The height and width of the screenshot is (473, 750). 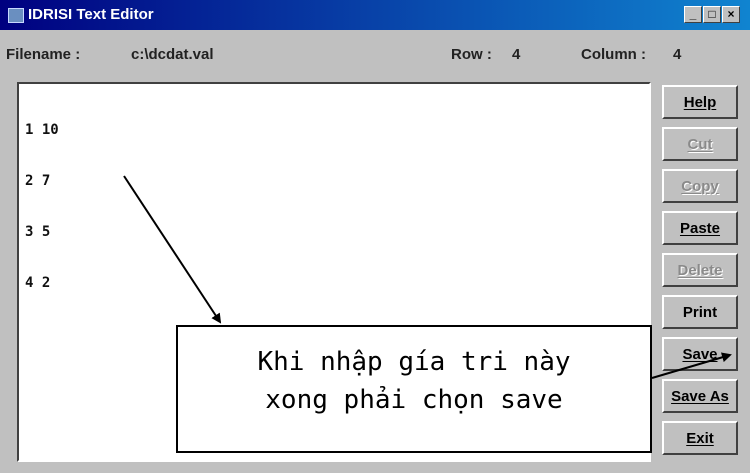 What do you see at coordinates (700, 354) in the screenshot?
I see `save-button: Save` at bounding box center [700, 354].